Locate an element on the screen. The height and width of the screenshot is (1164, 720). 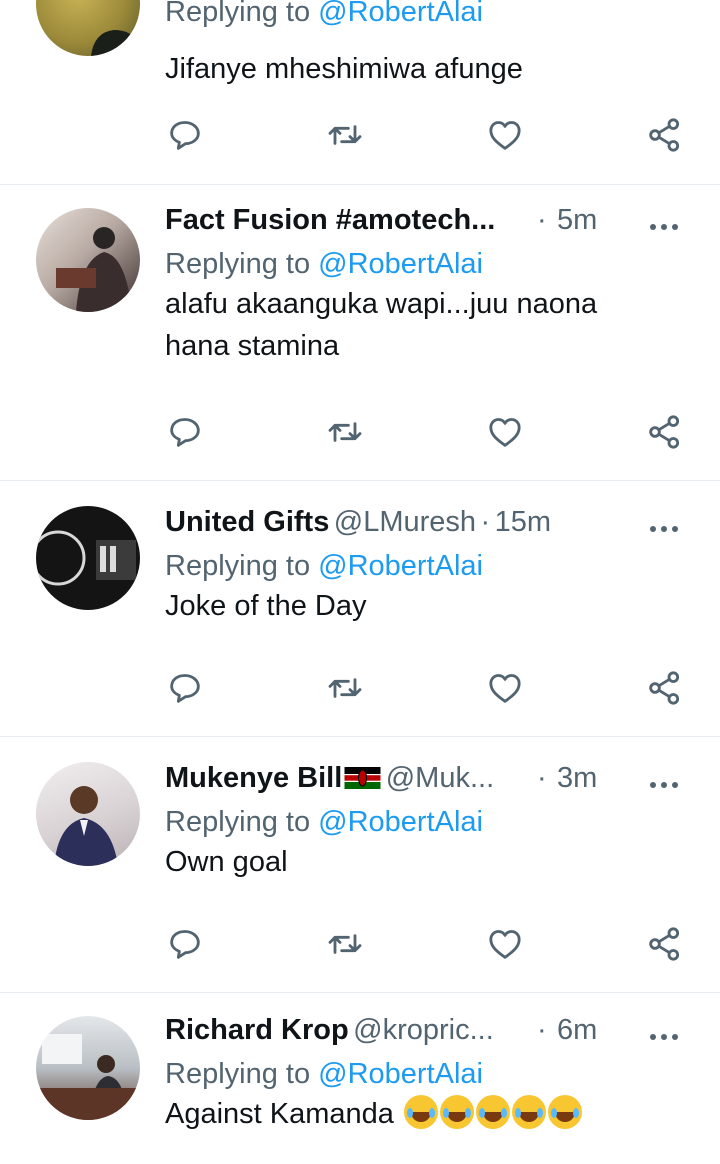
tweet-text: Own goal is located at coordinates (226, 862).